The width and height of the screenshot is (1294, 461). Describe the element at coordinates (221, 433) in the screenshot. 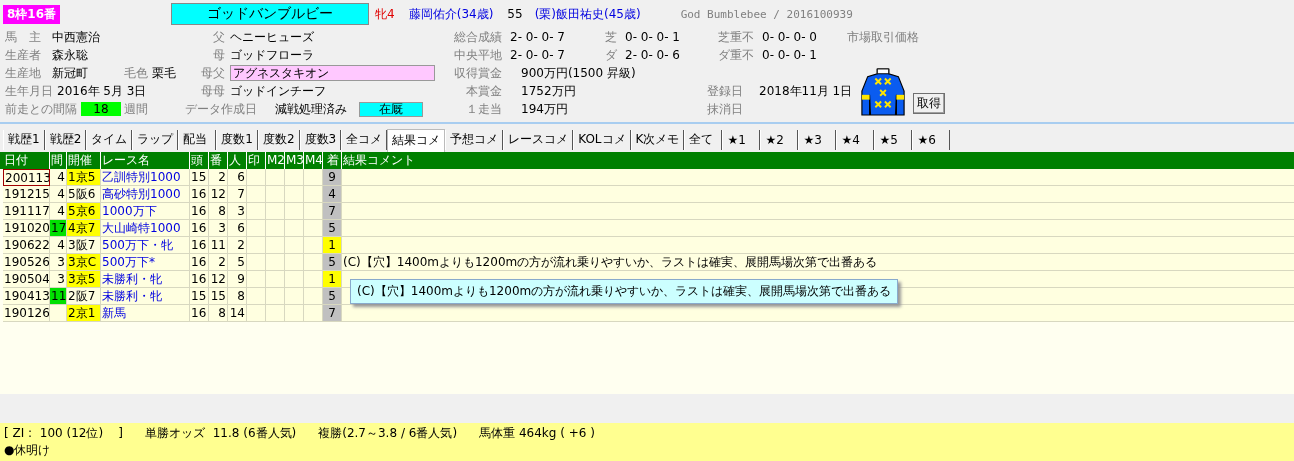

I see `status-text: 単勝オッズ 11.8 (6番人気)` at that location.